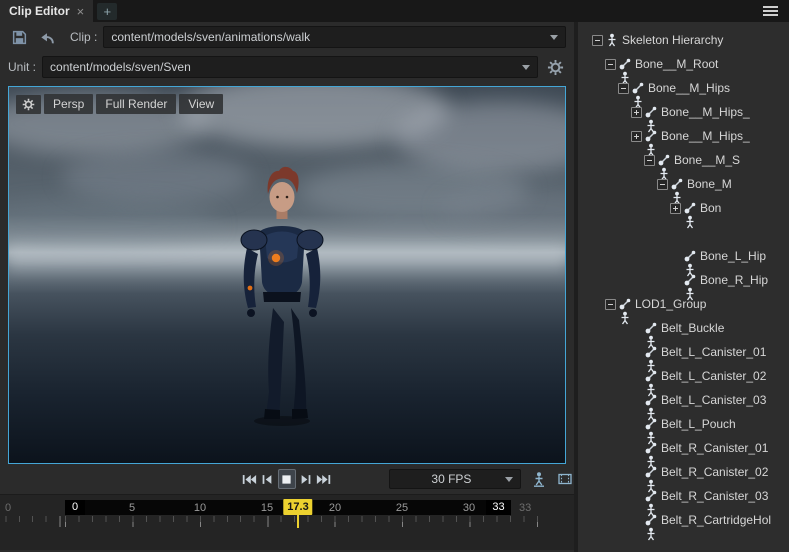 The width and height of the screenshot is (789, 552). What do you see at coordinates (69, 104) in the screenshot?
I see `persp-button: Persp` at bounding box center [69, 104].